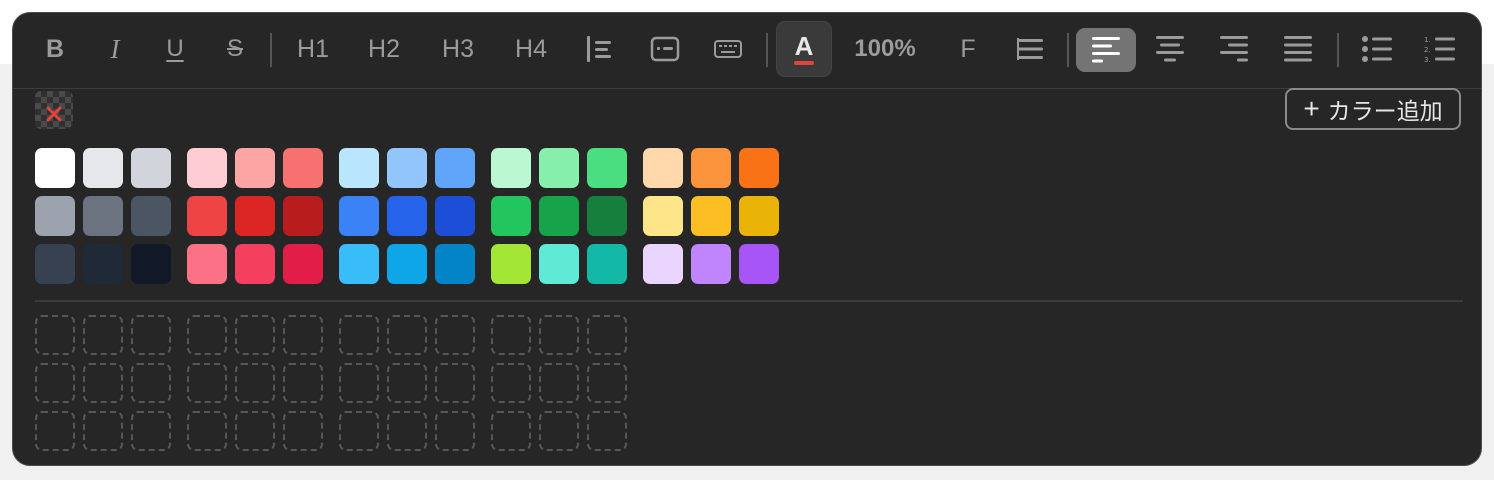  What do you see at coordinates (1106, 50) in the screenshot?
I see `align-left-button` at bounding box center [1106, 50].